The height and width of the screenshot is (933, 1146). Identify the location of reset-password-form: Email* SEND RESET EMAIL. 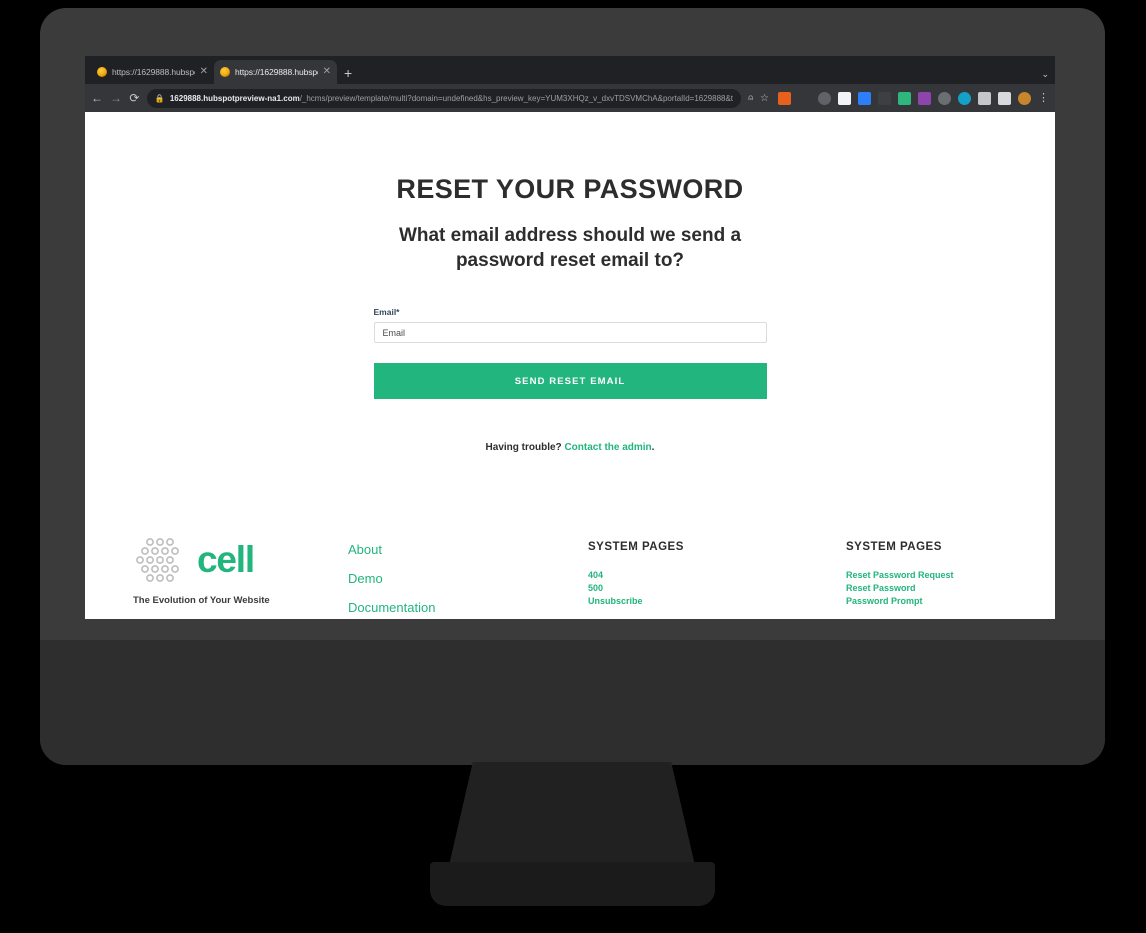
(570, 353).